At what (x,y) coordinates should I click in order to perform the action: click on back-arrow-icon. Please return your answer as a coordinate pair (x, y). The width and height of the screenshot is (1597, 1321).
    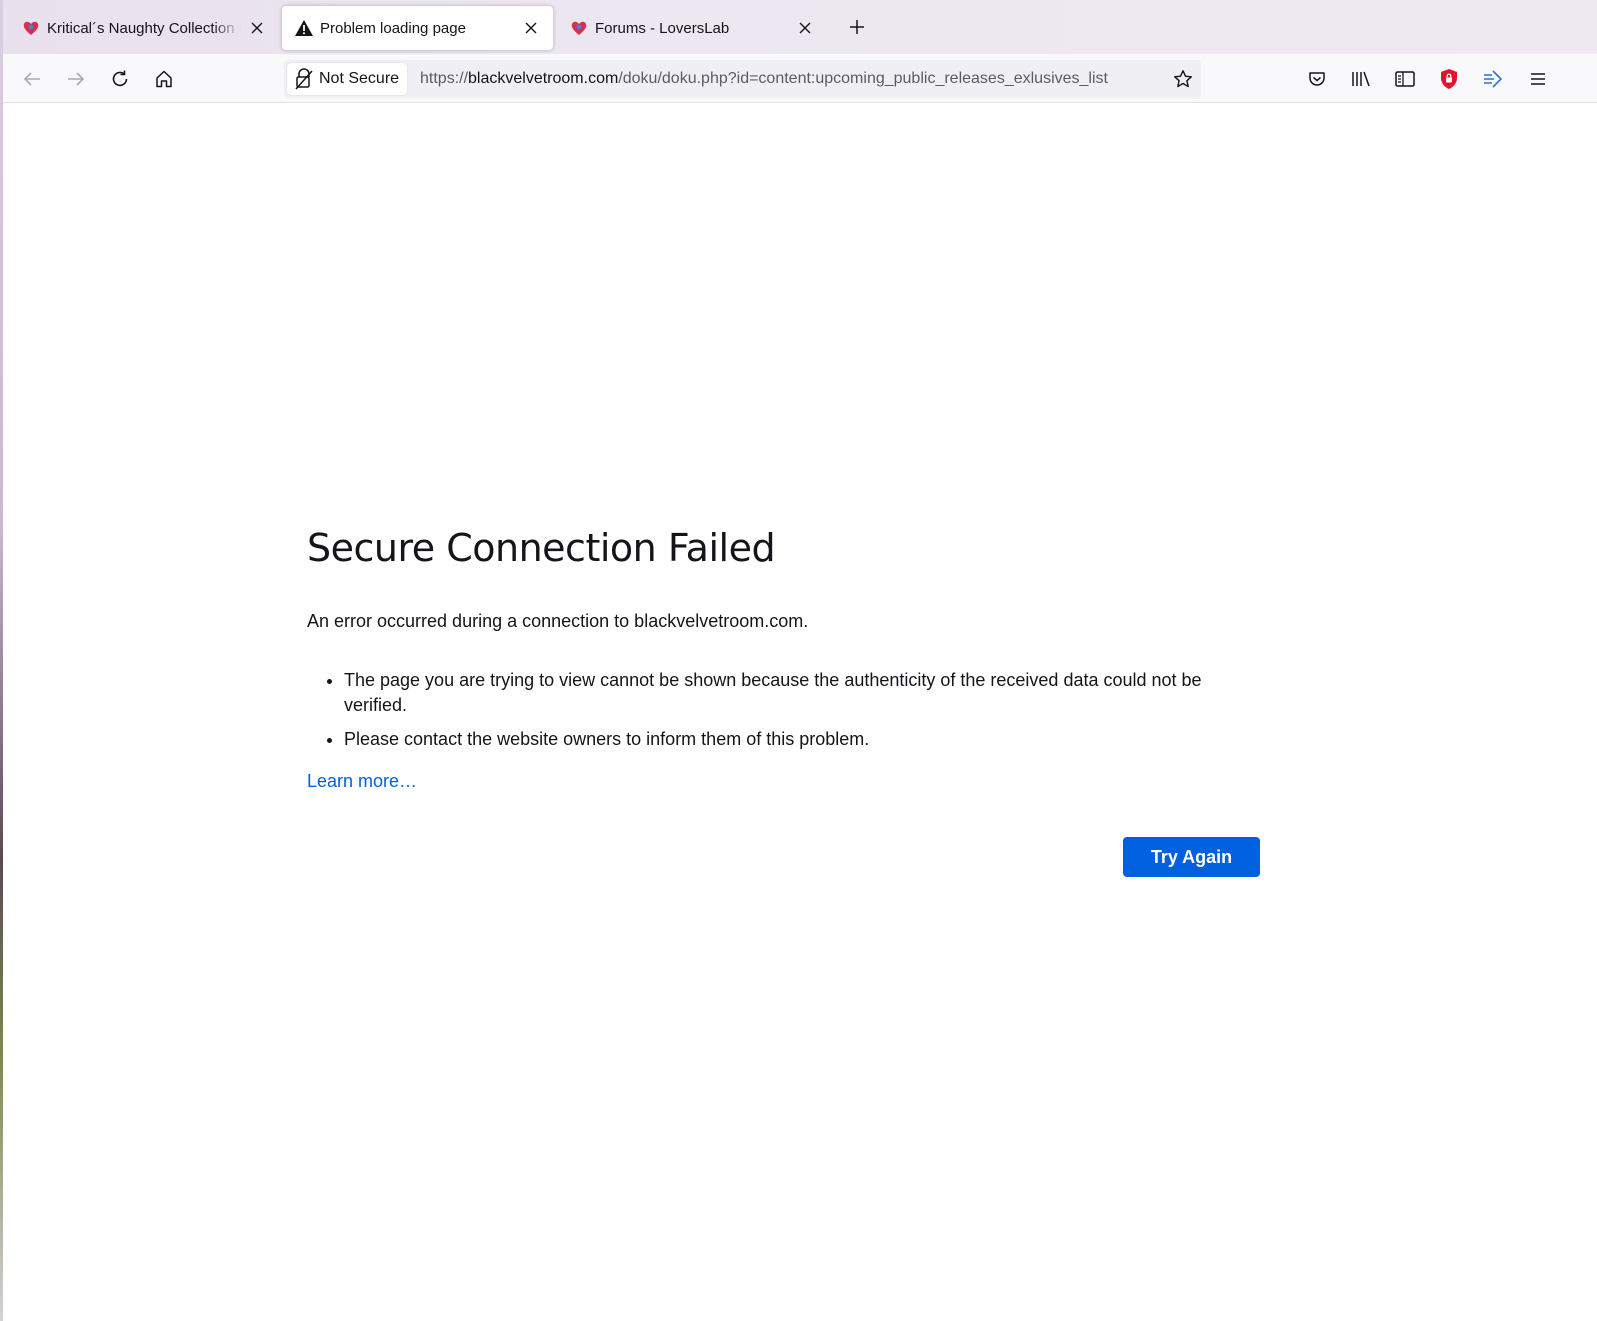
    Looking at the image, I should click on (31, 79).